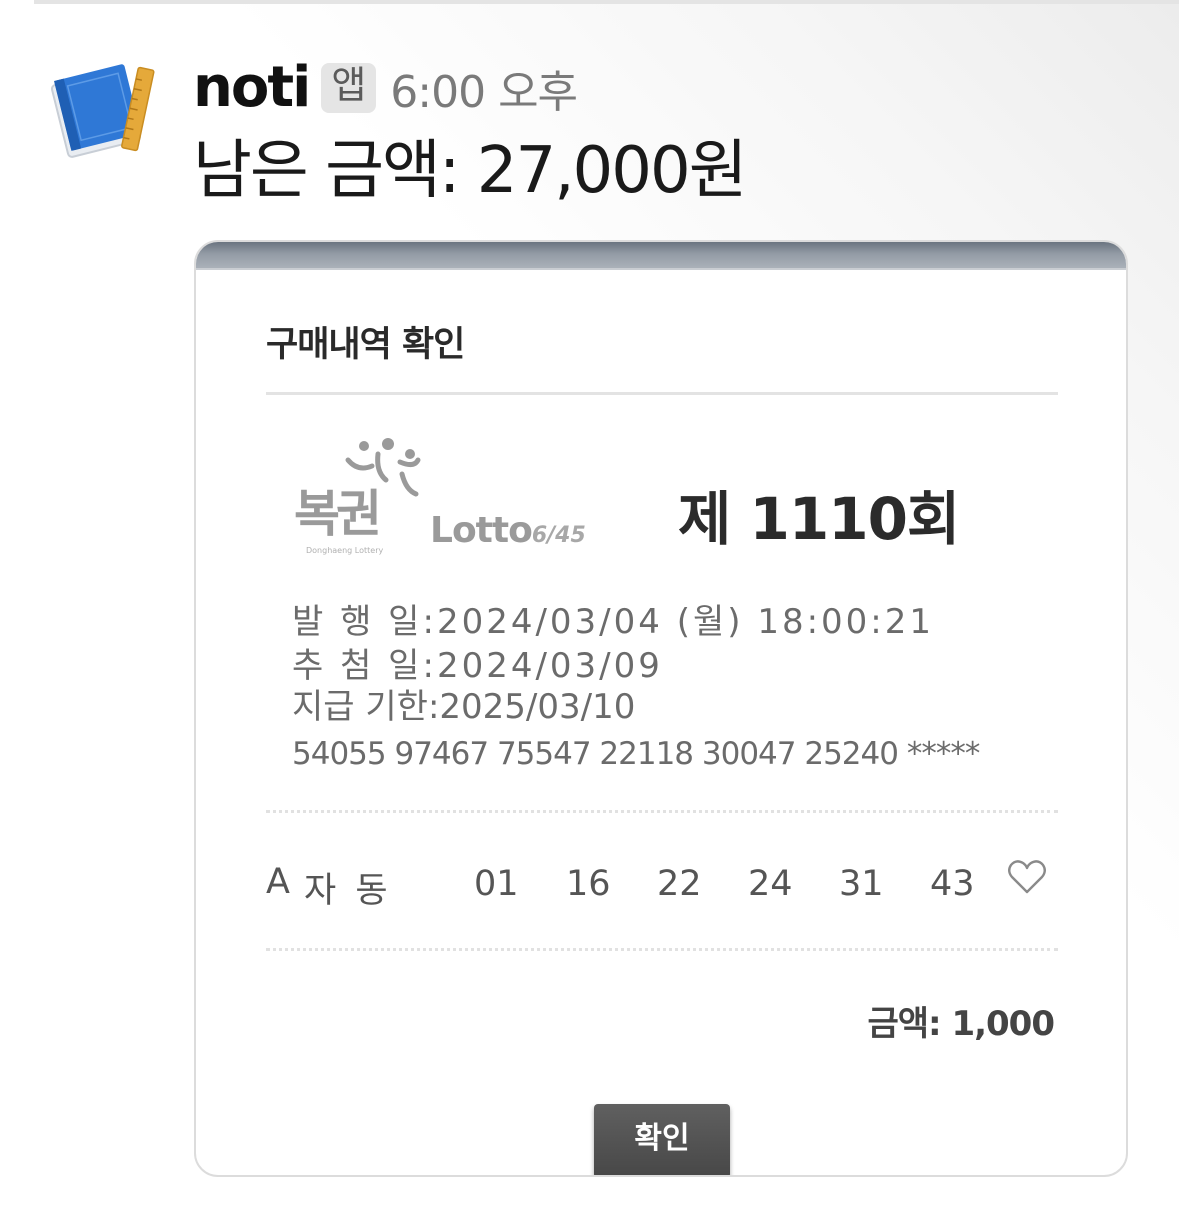 The image size is (1179, 1215). I want to click on pick-number: 22, so click(679, 884).